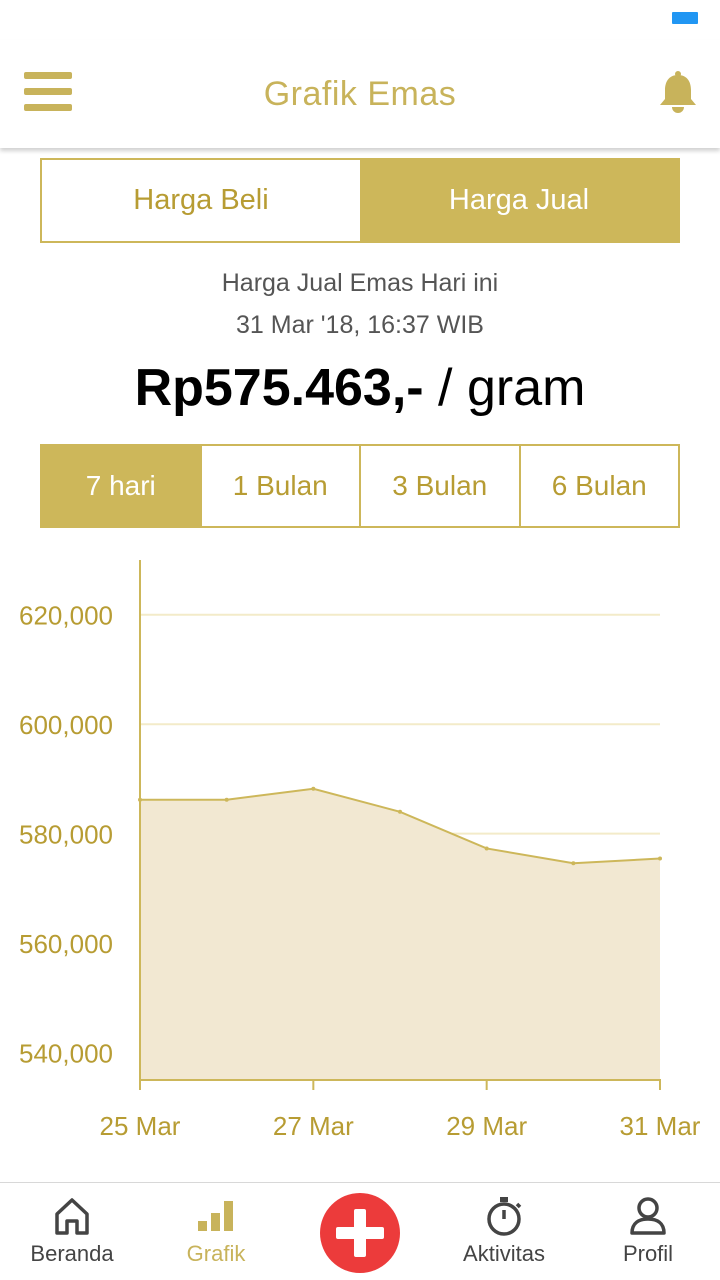  What do you see at coordinates (66, 944) in the screenshot?
I see `y-tick-label: 560,000` at bounding box center [66, 944].